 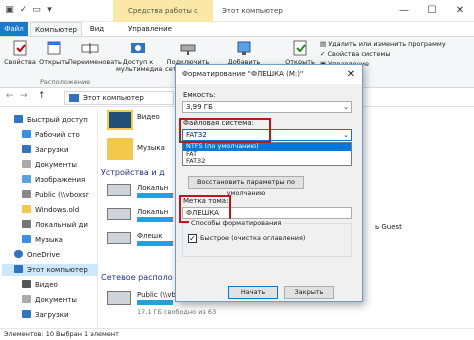 What do you see at coordinates (300, 48) in the screenshot?
I see `settings-check-icon` at bounding box center [300, 48].